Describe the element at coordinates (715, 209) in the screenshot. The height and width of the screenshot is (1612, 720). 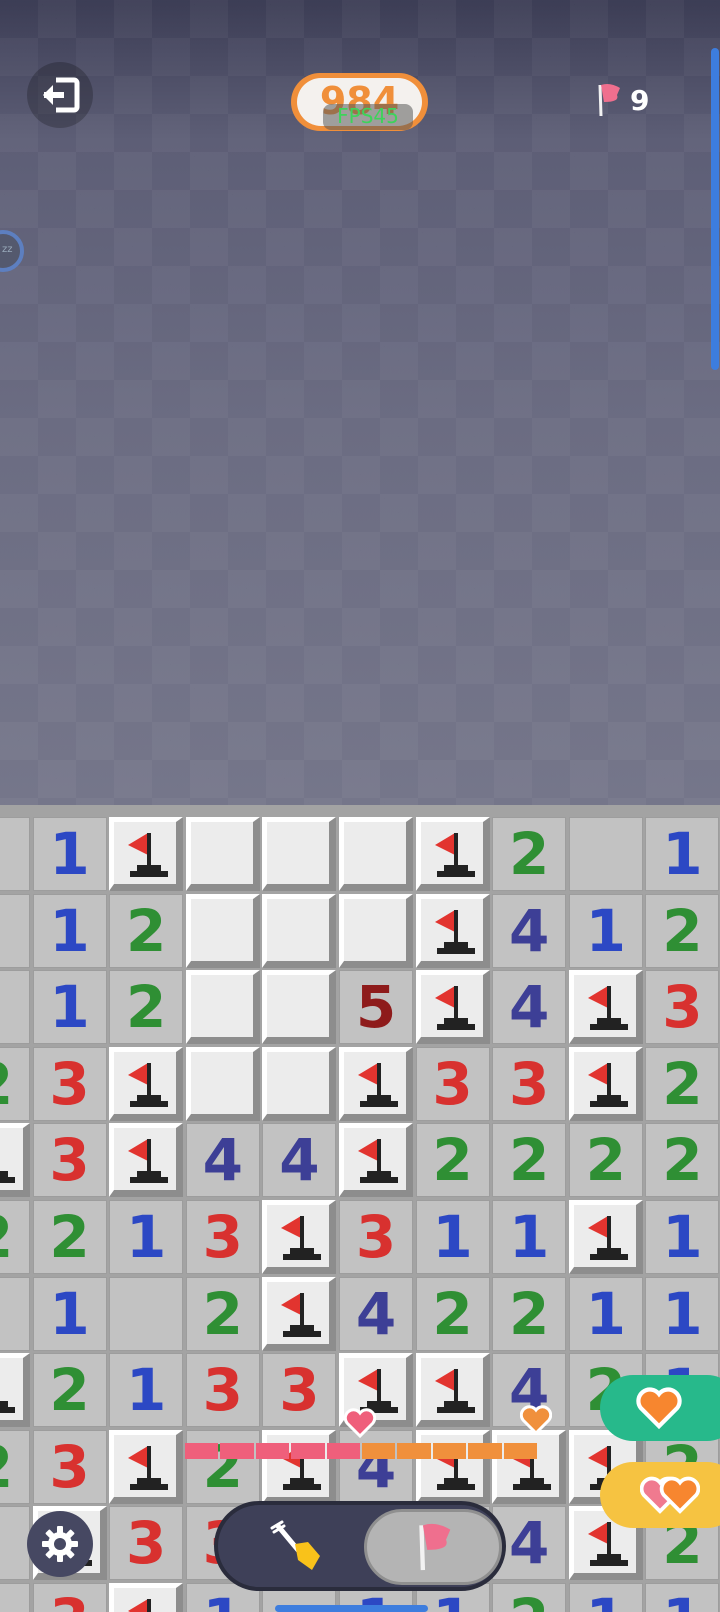
I see `scrollbar` at that location.